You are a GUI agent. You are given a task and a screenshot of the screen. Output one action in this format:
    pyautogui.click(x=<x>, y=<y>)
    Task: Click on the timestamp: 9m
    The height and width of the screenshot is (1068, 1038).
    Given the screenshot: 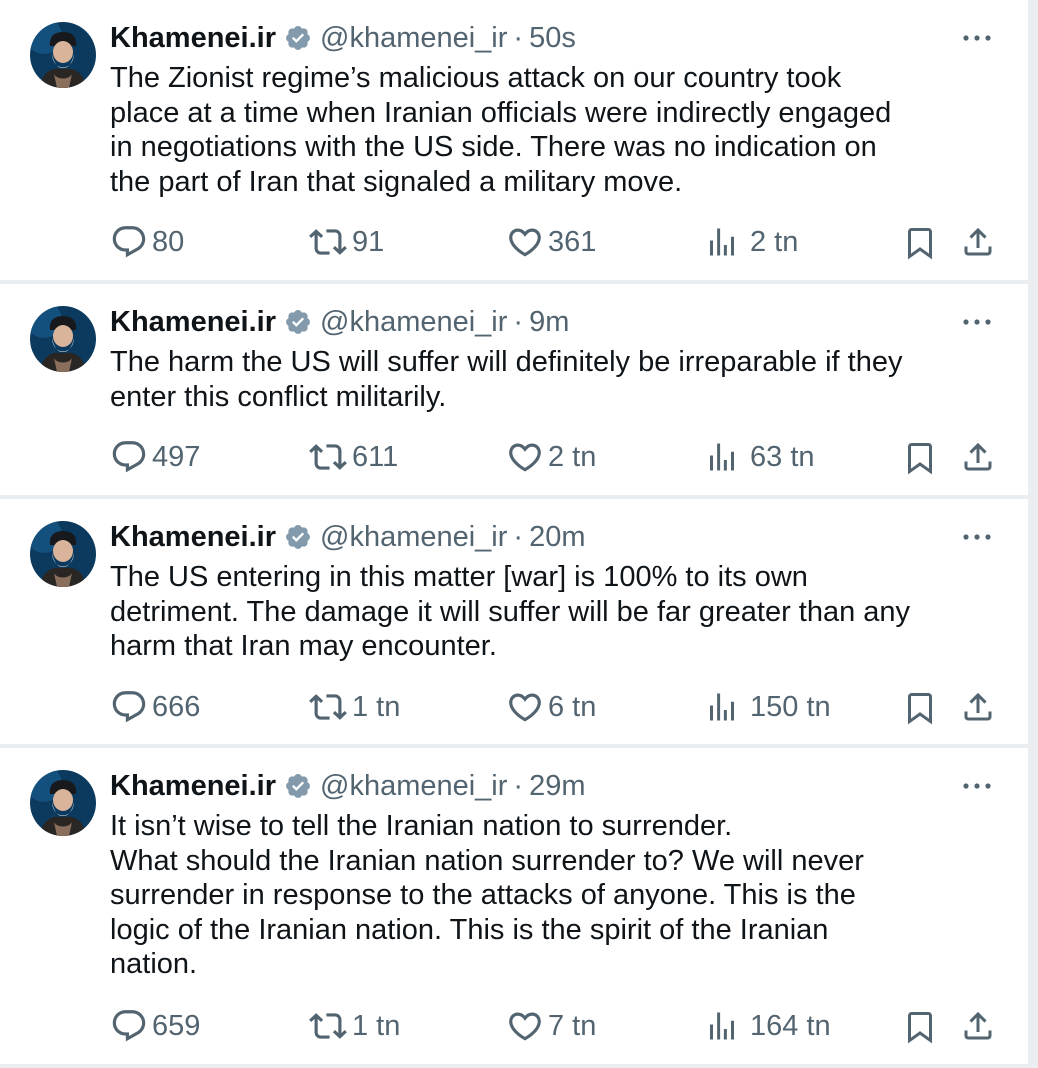 What is the action you would take?
    pyautogui.click(x=549, y=322)
    